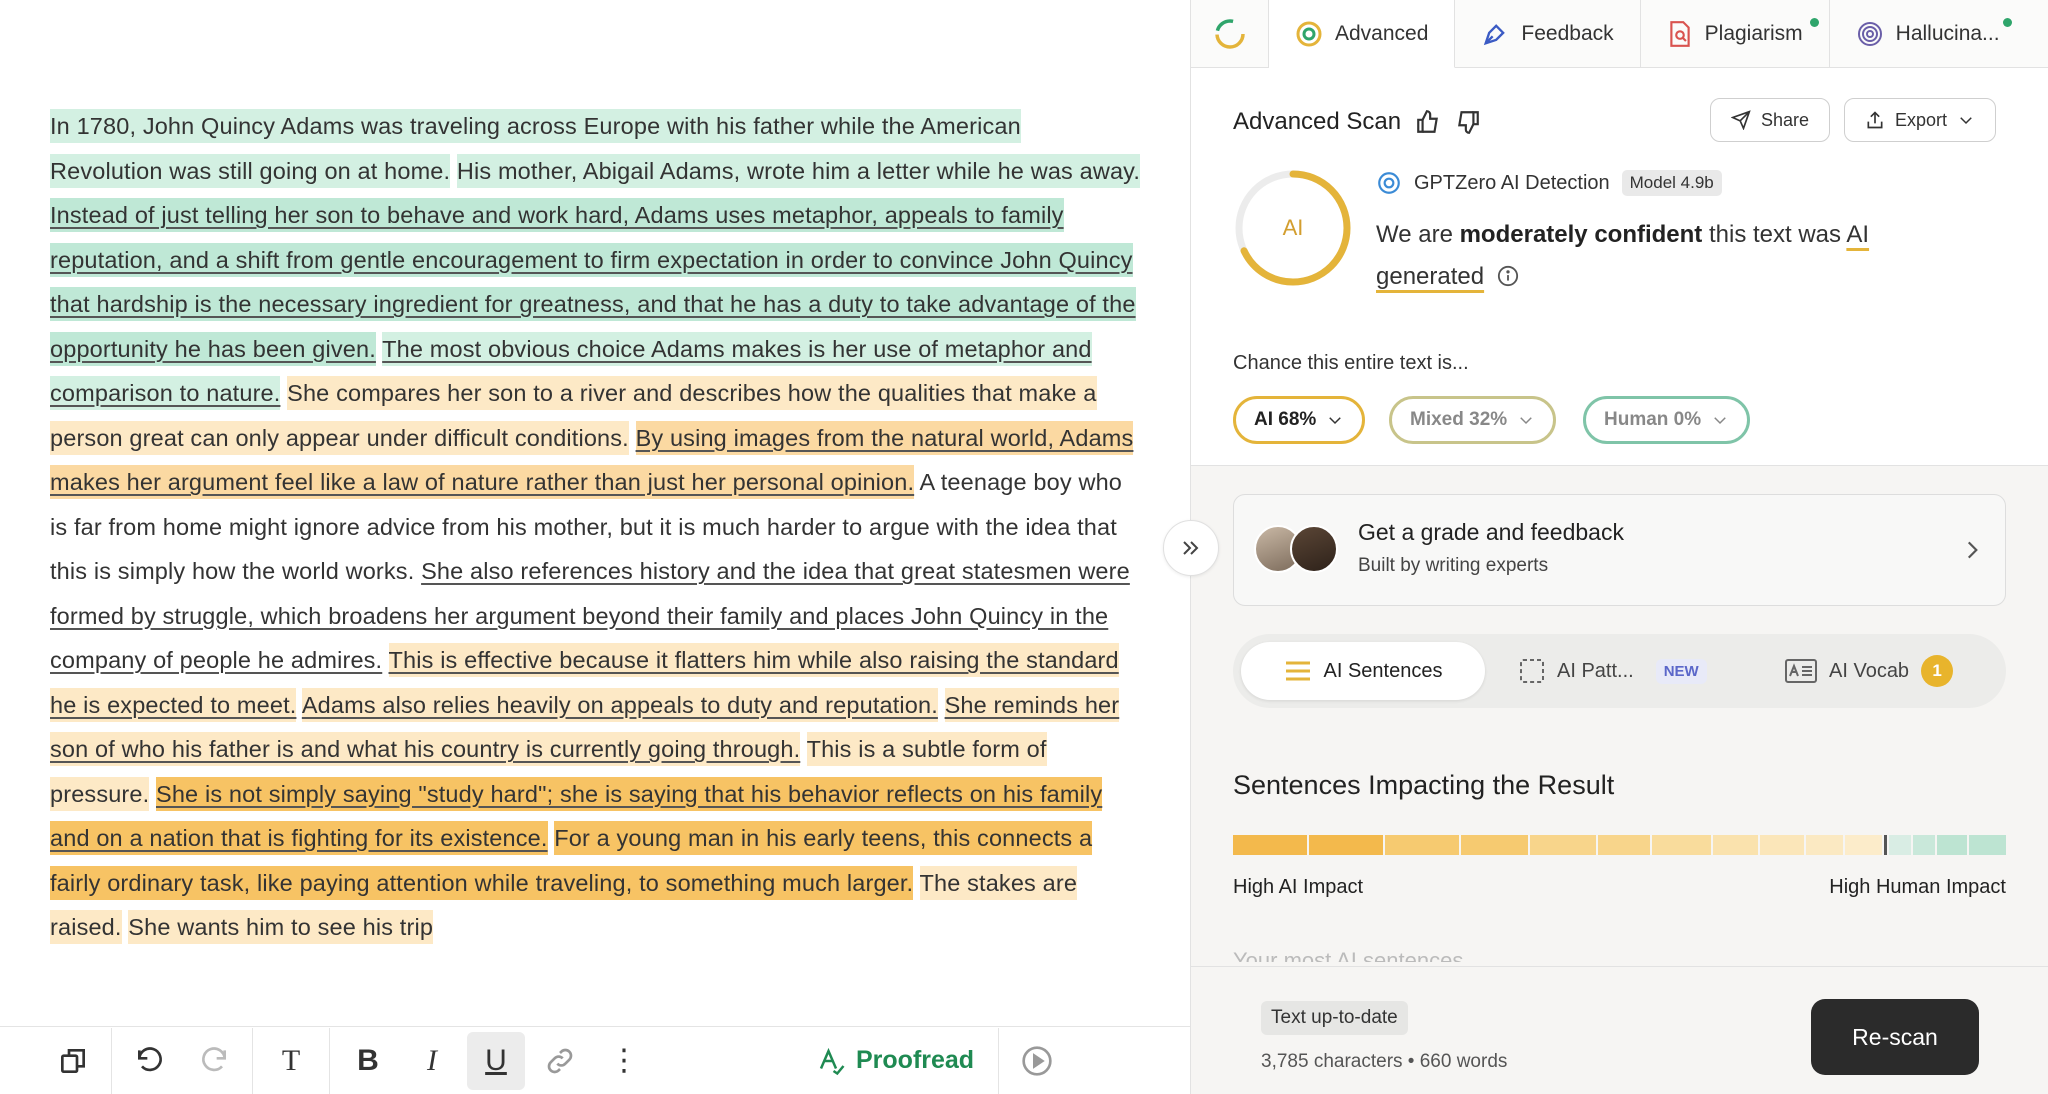 The height and width of the screenshot is (1094, 2048). What do you see at coordinates (1418, 234) in the screenshot?
I see `verdict-pre: We are` at bounding box center [1418, 234].